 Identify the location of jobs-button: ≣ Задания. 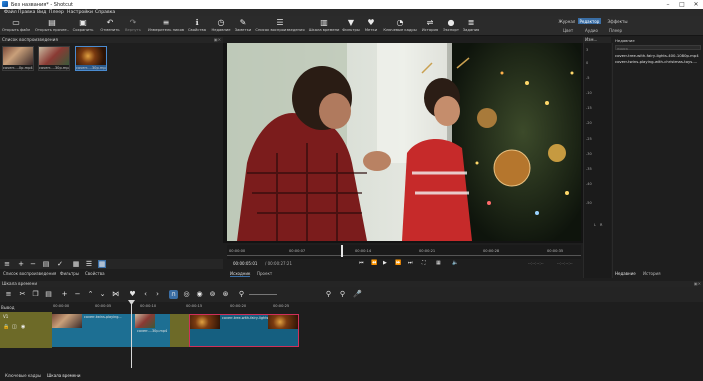
(471, 26).